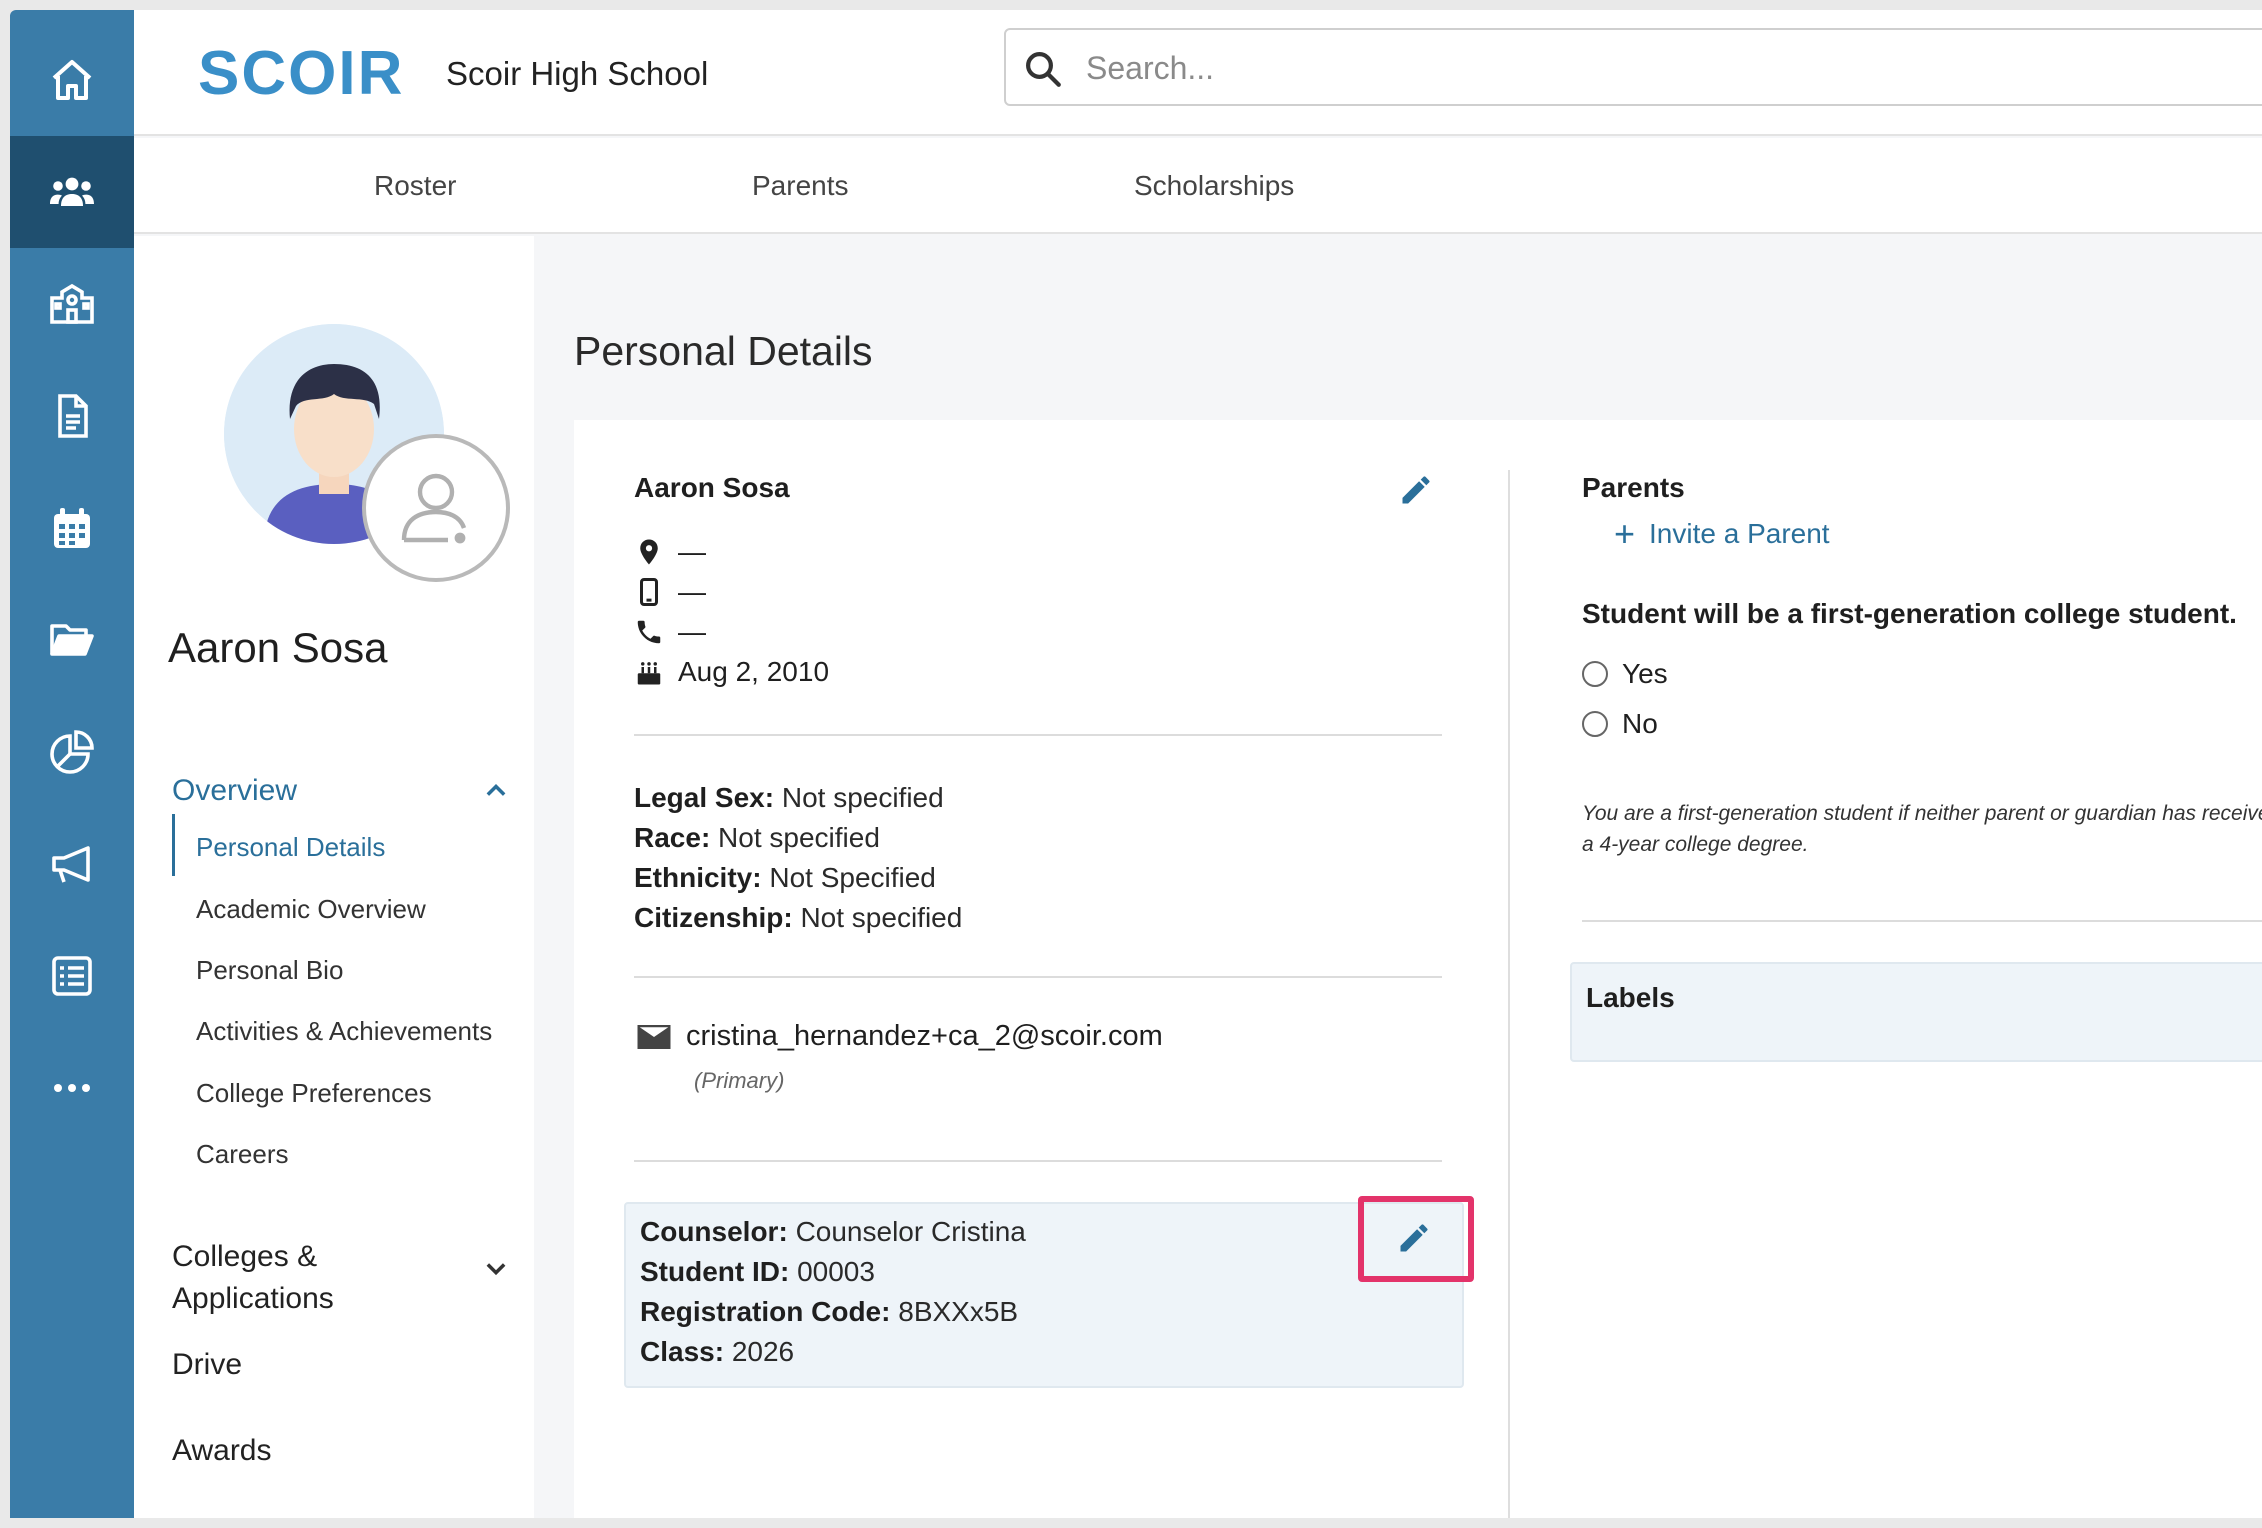 This screenshot has height=1528, width=2262. I want to click on address-row: —, so click(670, 552).